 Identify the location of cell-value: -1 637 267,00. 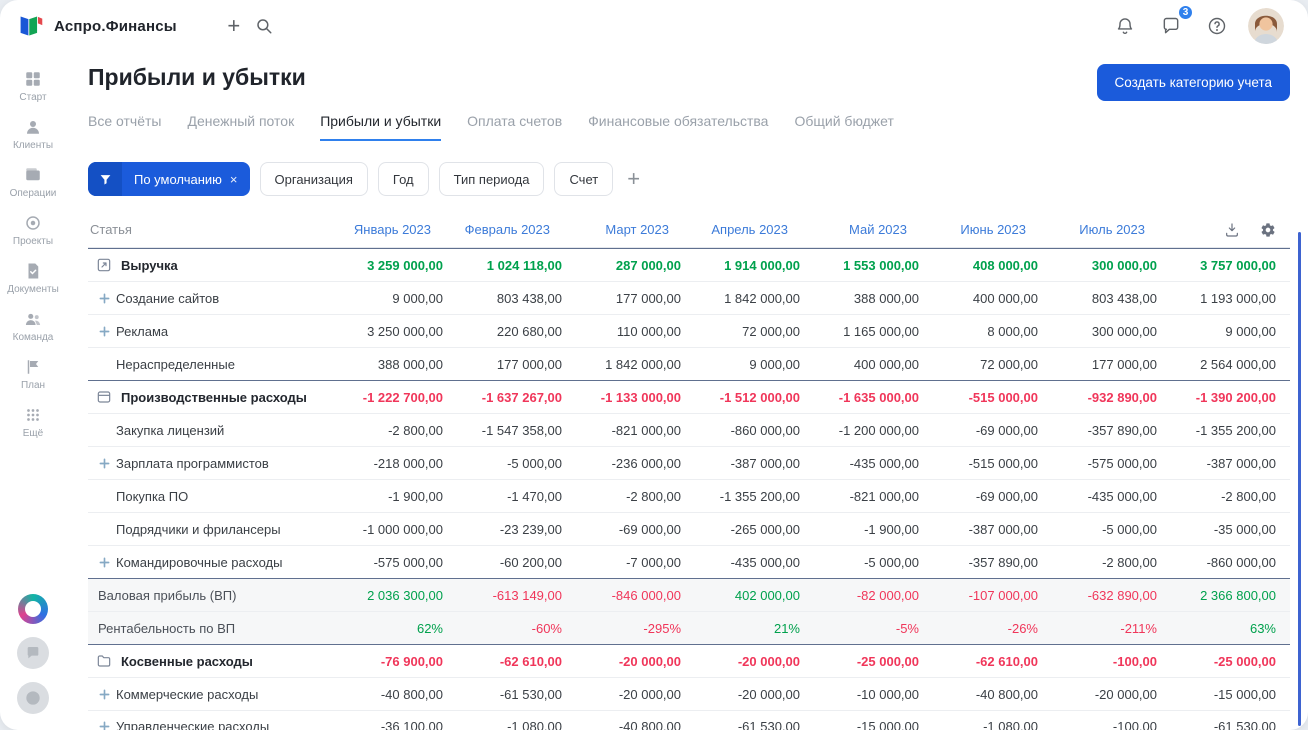
(521, 397).